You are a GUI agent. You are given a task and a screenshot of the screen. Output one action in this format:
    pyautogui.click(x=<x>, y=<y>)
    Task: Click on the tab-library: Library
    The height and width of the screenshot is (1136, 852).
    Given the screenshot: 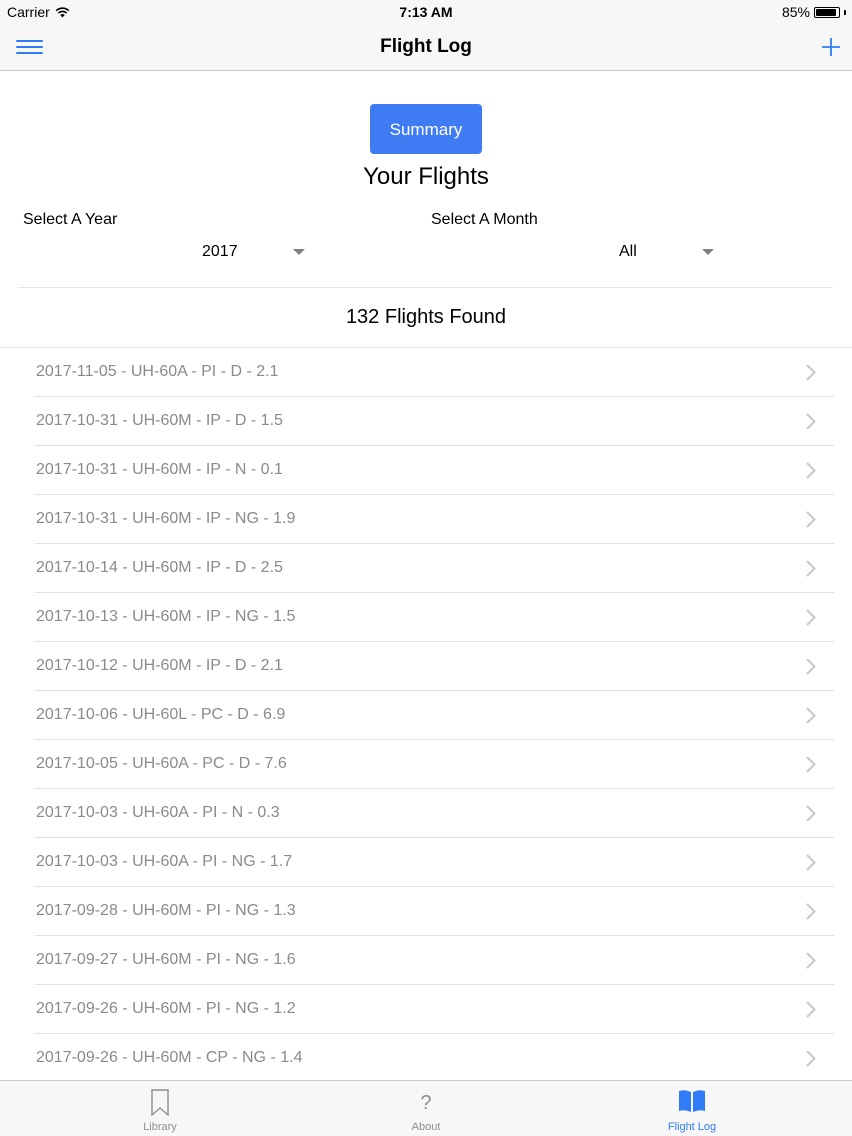 What is the action you would take?
    pyautogui.click(x=160, y=1108)
    